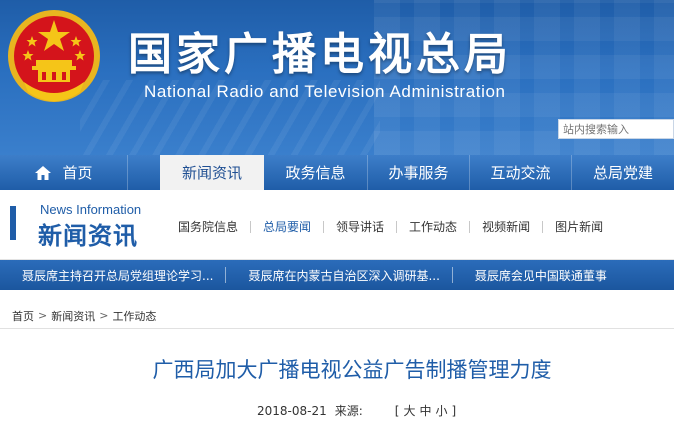  Describe the element at coordinates (337, 316) in the screenshot. I see `breadcrumb: 首页 > 新闻资讯 > 工作动态` at that location.